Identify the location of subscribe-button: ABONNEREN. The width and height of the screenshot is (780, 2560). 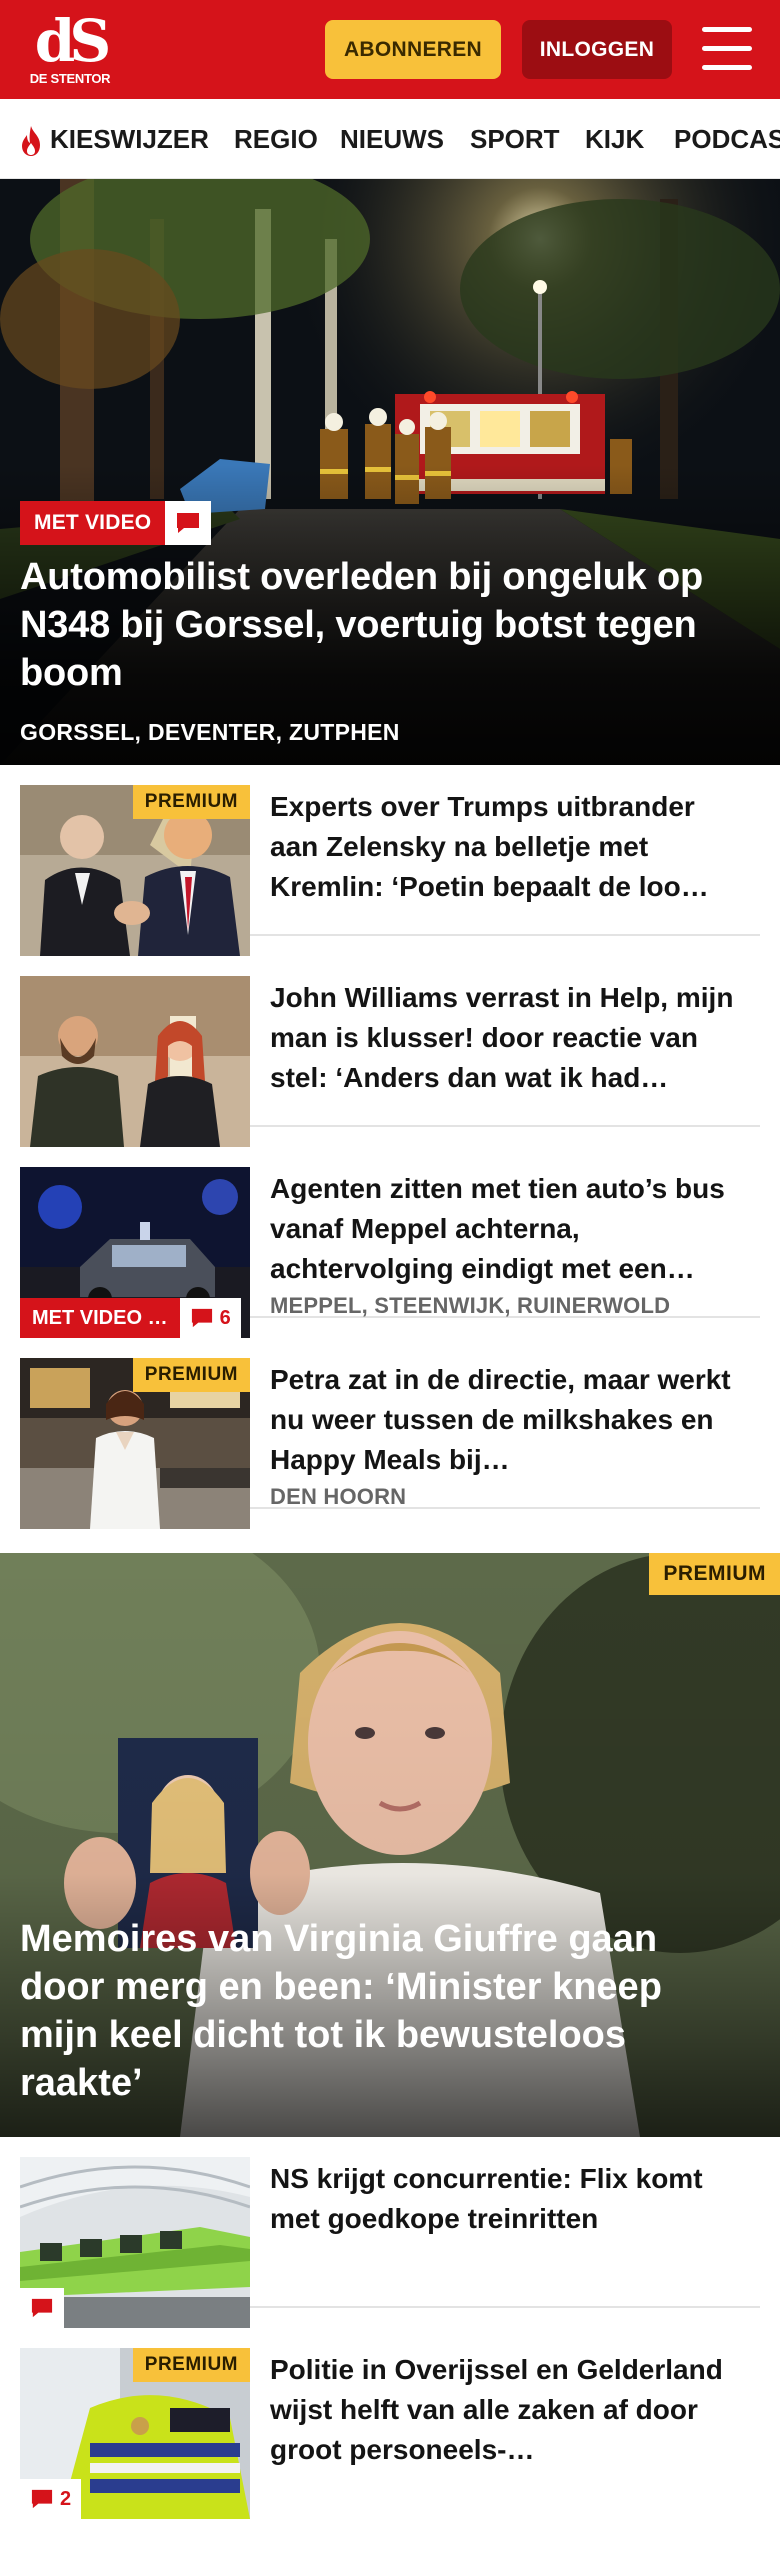
(413, 49).